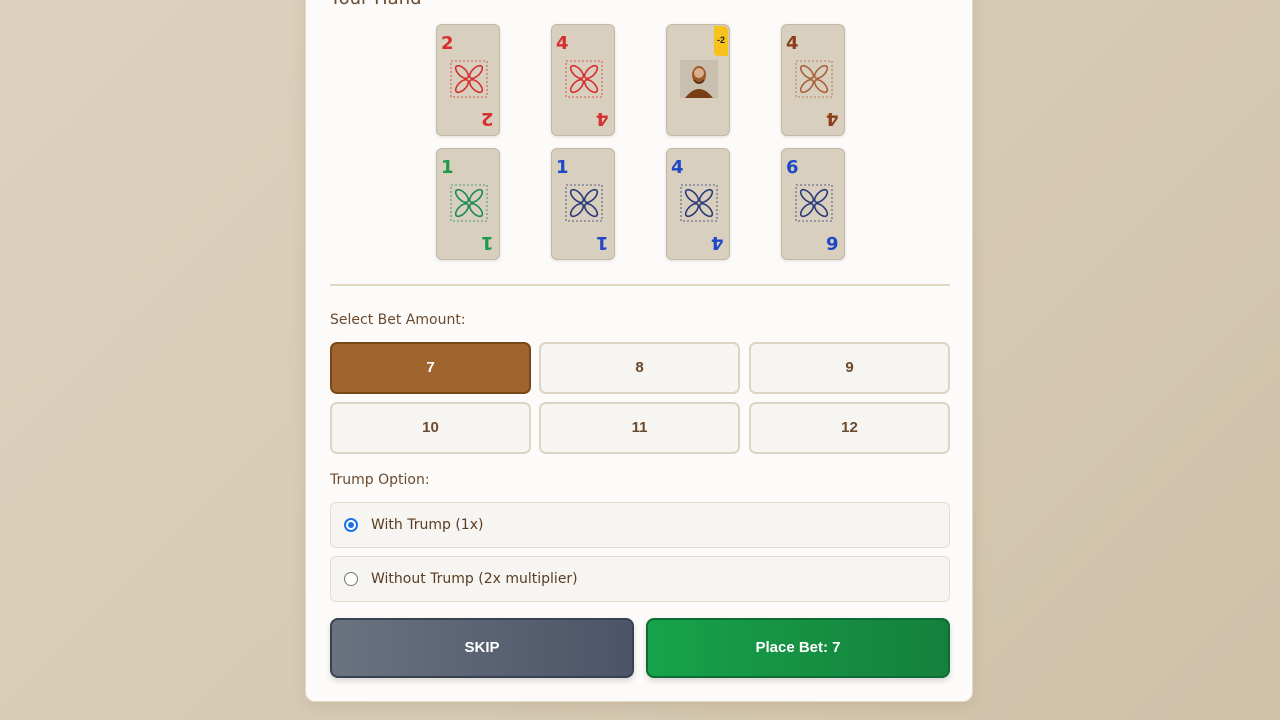  What do you see at coordinates (427, 525) in the screenshot?
I see `with-trump-label: With Trump (1x)` at bounding box center [427, 525].